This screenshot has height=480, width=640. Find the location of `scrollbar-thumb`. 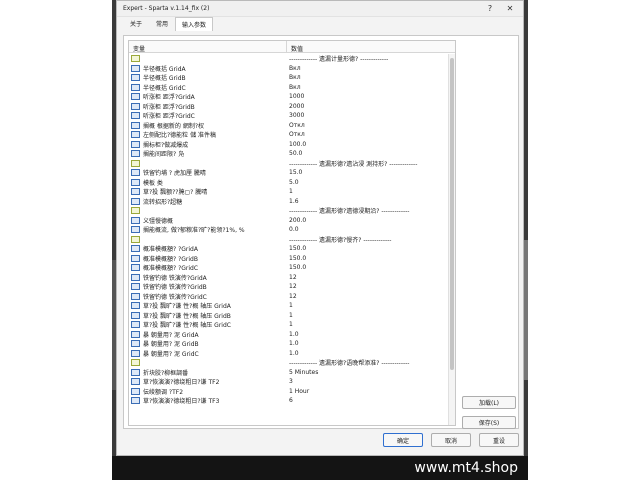

scrollbar-thumb is located at coordinates (452, 214).